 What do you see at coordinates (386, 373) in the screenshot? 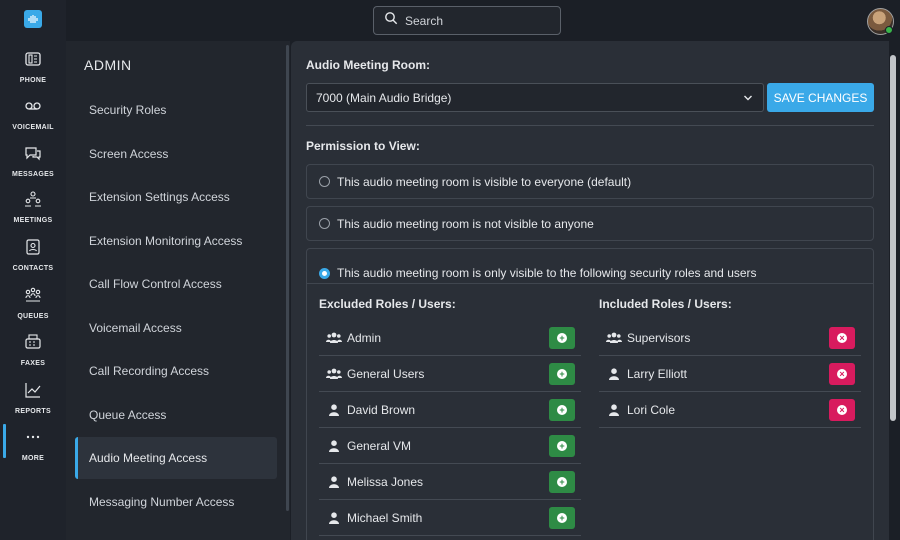
I see `list-item-name: General Users` at bounding box center [386, 373].